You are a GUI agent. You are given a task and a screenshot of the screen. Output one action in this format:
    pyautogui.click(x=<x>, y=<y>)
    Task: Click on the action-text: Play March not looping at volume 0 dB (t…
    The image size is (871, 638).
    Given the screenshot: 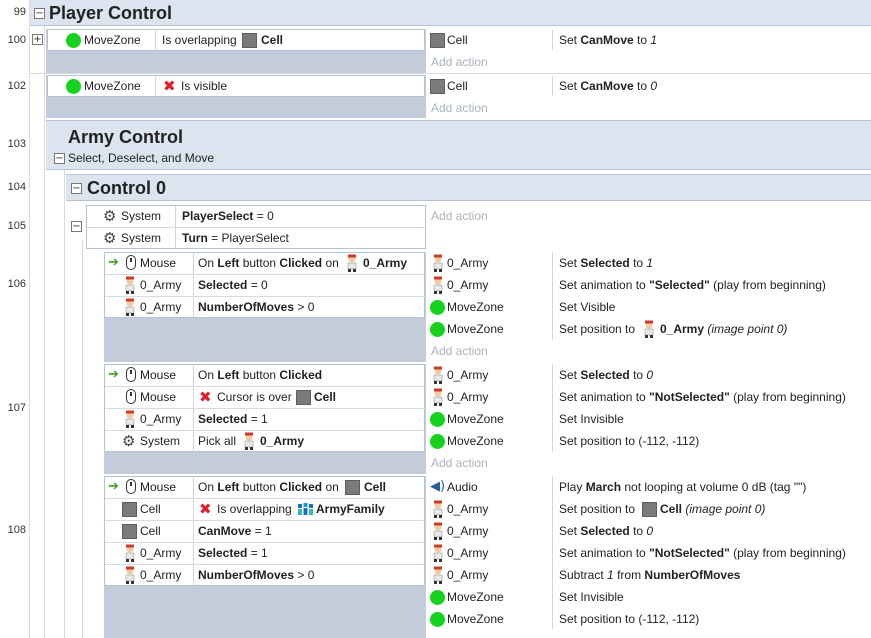 What is the action you would take?
    pyautogui.click(x=682, y=487)
    